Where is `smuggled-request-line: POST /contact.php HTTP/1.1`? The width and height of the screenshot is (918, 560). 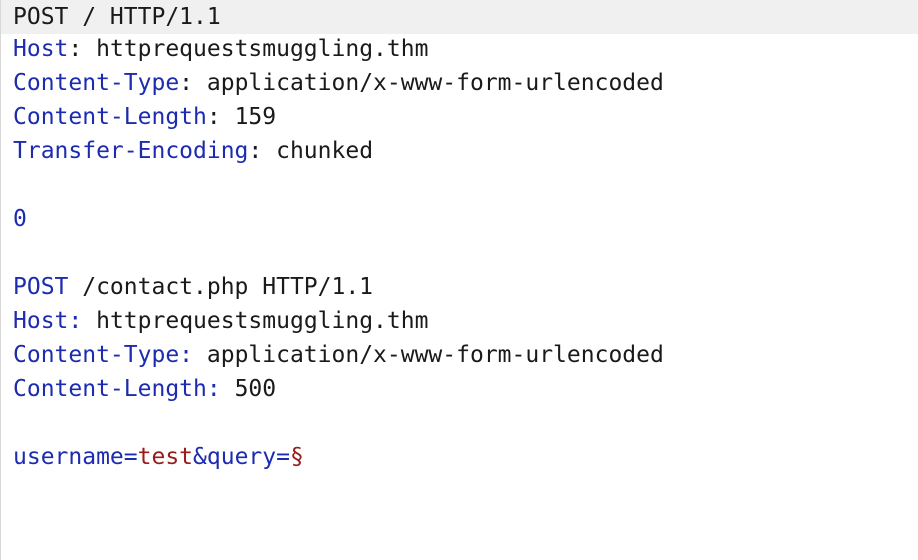
smuggled-request-line: POST /contact.php HTTP/1.1 is located at coordinates (459, 287).